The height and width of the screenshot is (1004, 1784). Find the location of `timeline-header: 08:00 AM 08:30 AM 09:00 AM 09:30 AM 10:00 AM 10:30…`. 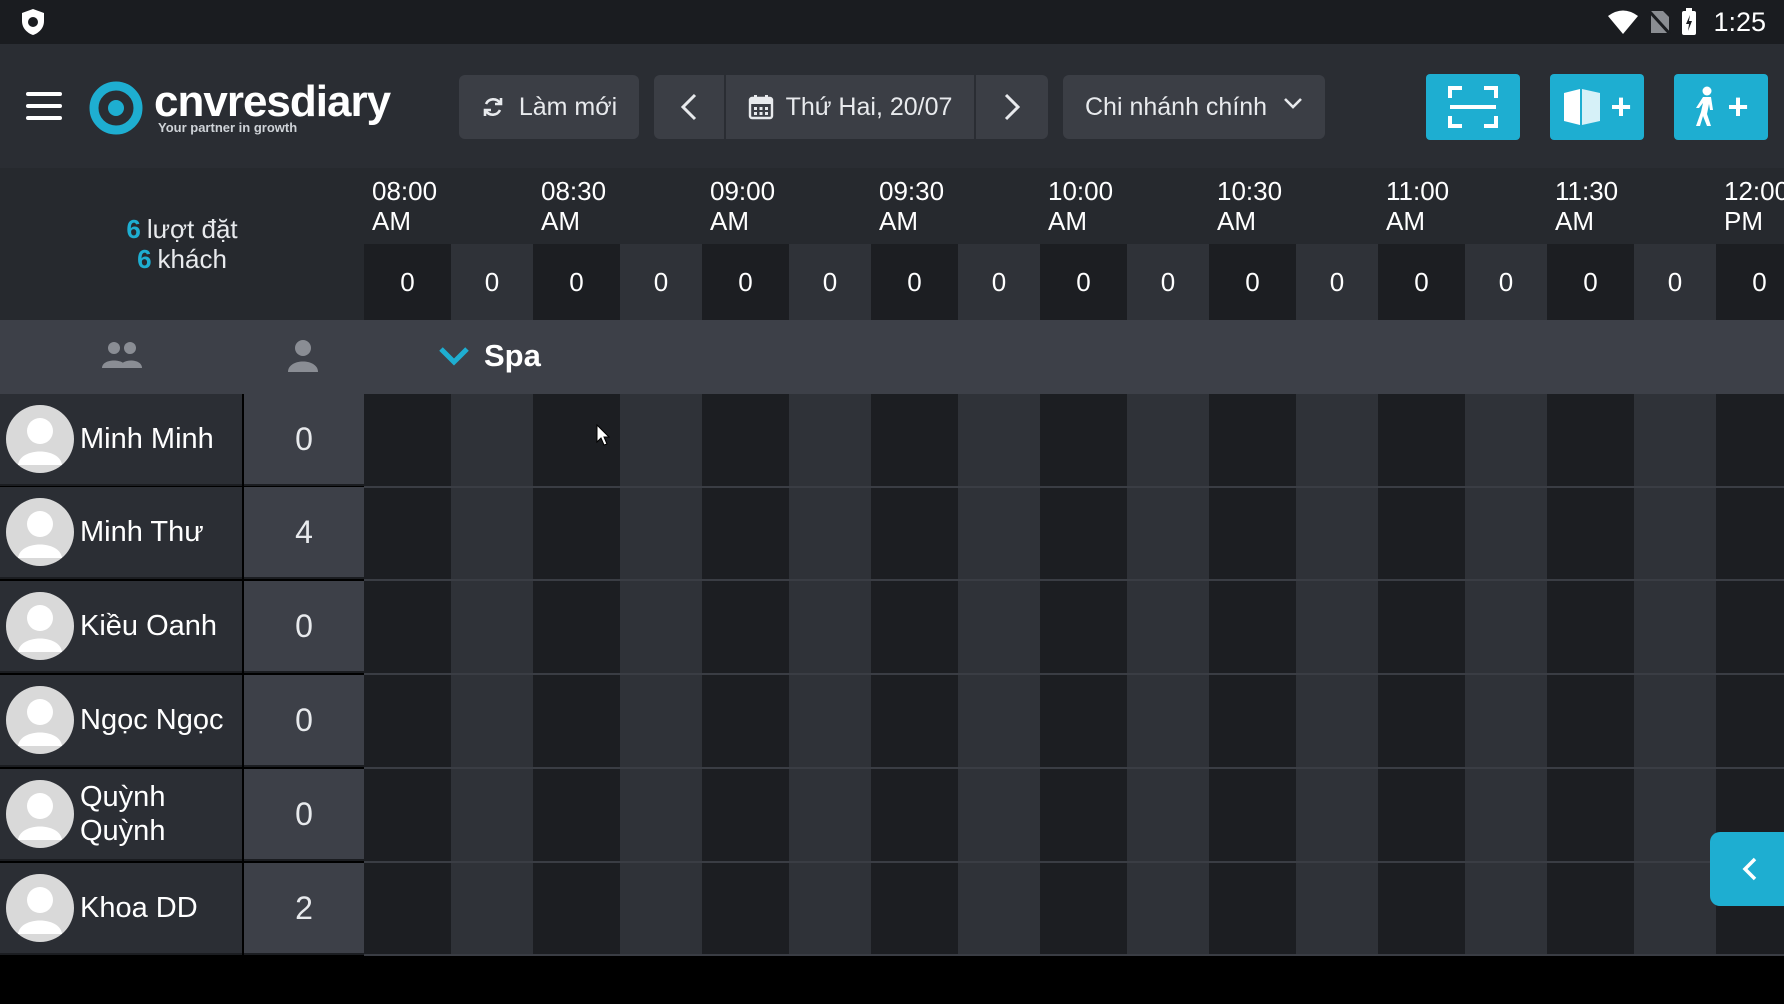

timeline-header: 08:00 AM 08:30 AM 09:00 AM 09:30 AM 10:00 AM 10:30… is located at coordinates (1074, 206).